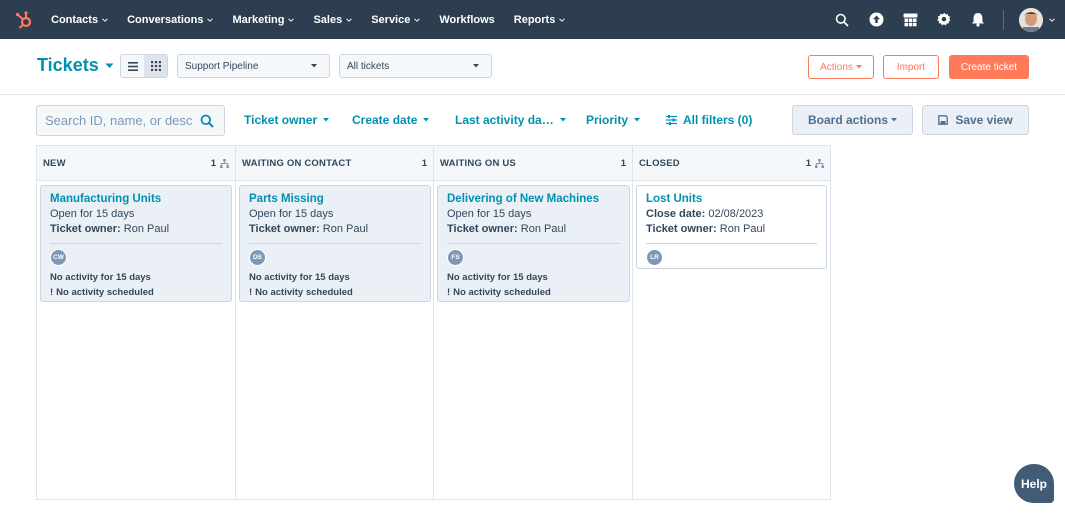  Describe the element at coordinates (132, 66) in the screenshot. I see `list-view-icon` at that location.